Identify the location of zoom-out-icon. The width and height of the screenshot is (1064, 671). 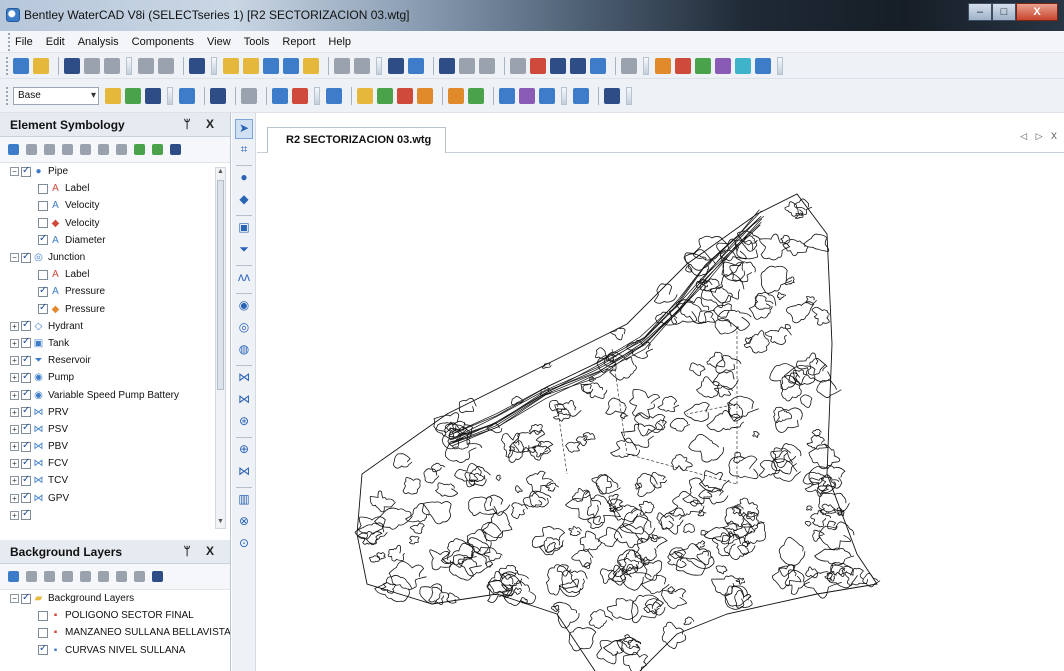
(291, 65).